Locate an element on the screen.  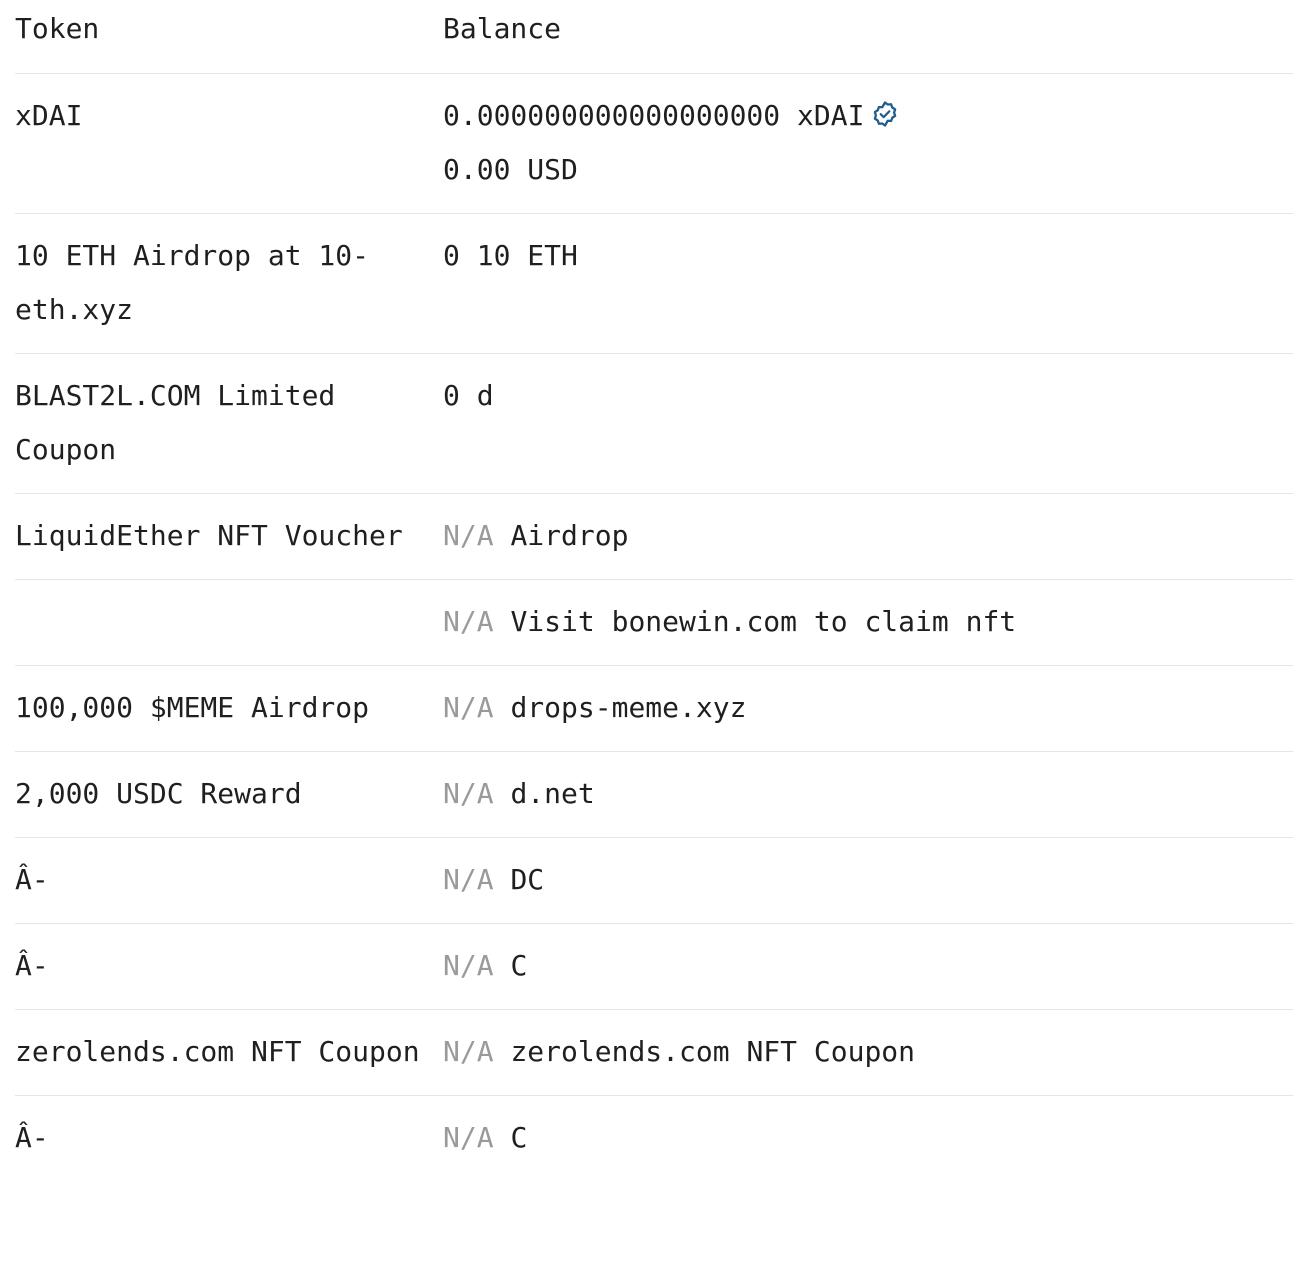
token-balance: 0.000000000000000000 xDAI 0.00 USD is located at coordinates (868, 143).